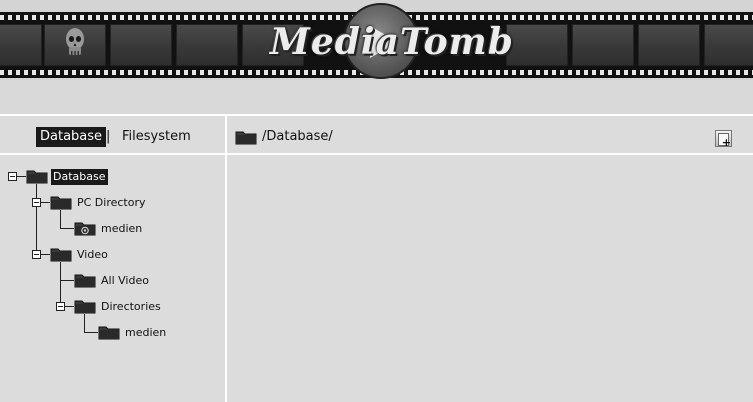  What do you see at coordinates (75, 41) in the screenshot?
I see `skull-icon` at bounding box center [75, 41].